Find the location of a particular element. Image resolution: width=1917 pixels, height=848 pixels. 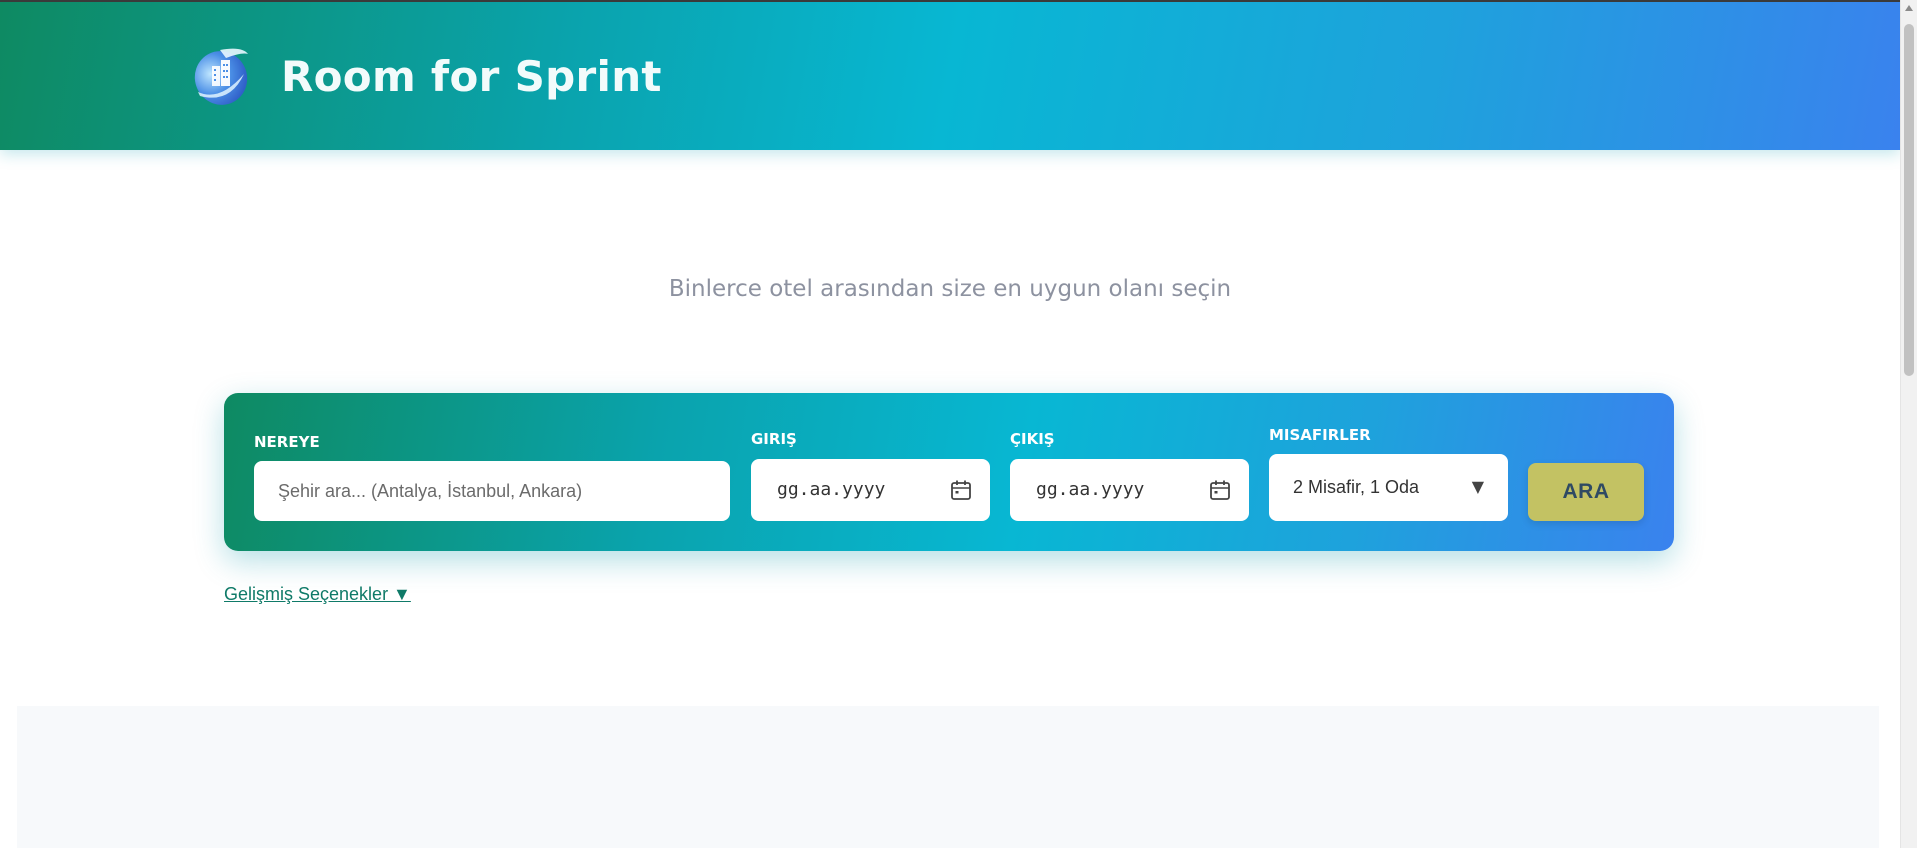

guests-select: 2 Misafir, 1 Oda ▼ is located at coordinates (1388, 487).